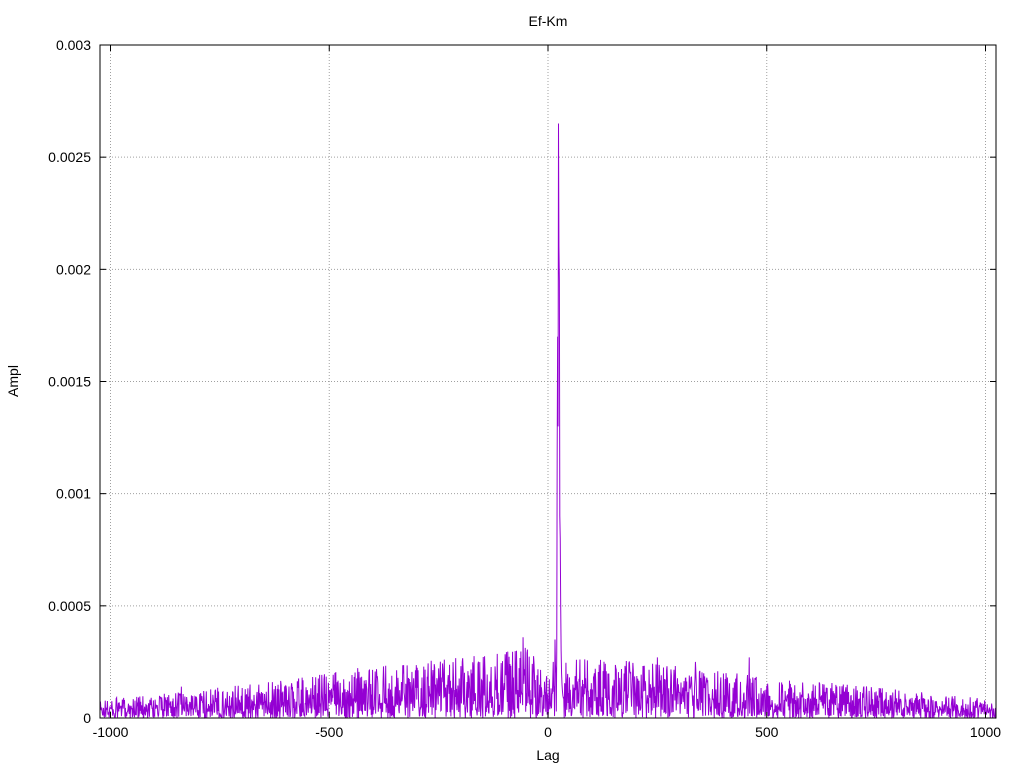 This screenshot has width=1024, height=768. What do you see at coordinates (73, 269) in the screenshot?
I see `y-tick-label: 0.002` at bounding box center [73, 269].